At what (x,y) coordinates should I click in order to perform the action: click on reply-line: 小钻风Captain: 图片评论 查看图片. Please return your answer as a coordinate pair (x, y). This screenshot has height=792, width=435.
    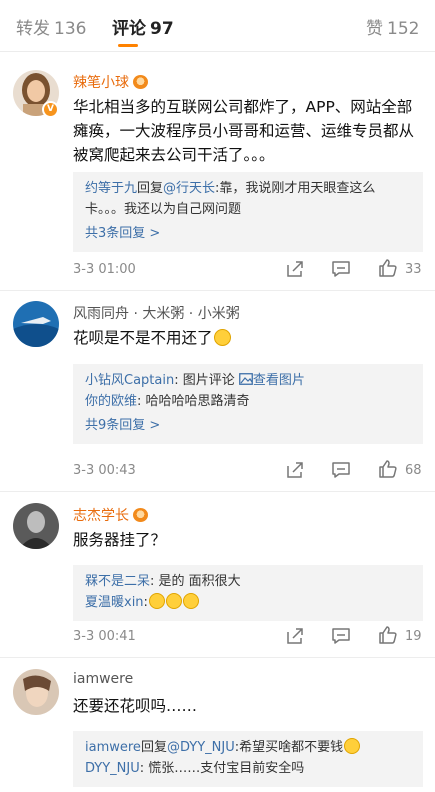
    Looking at the image, I should click on (248, 380).